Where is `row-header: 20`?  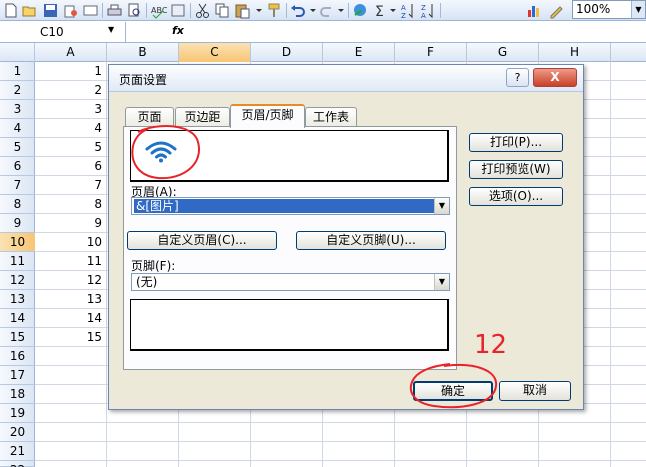
row-header: 20 is located at coordinates (17, 432).